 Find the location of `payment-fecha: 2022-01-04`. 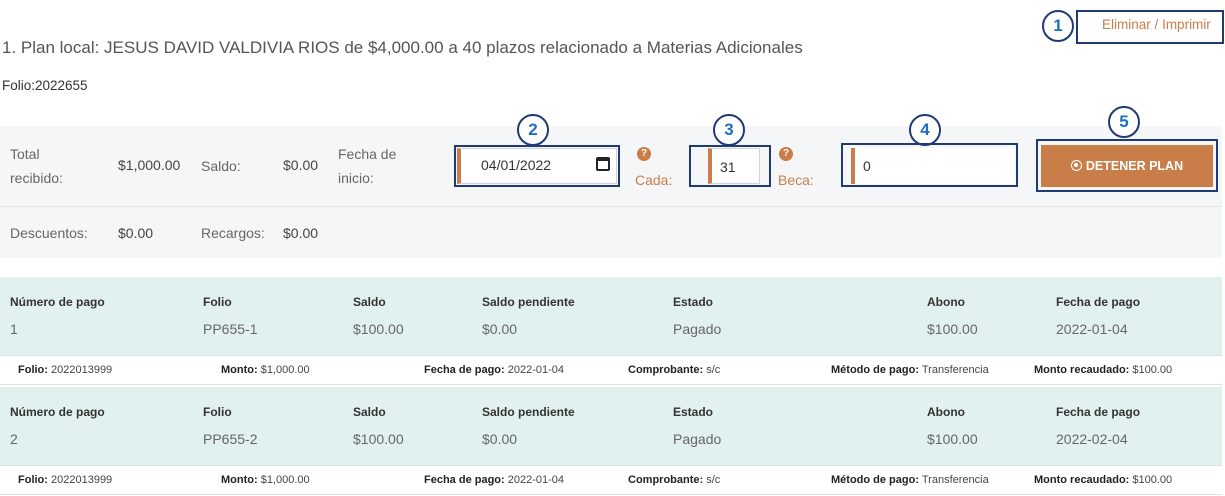

payment-fecha: 2022-01-04 is located at coordinates (1092, 329).